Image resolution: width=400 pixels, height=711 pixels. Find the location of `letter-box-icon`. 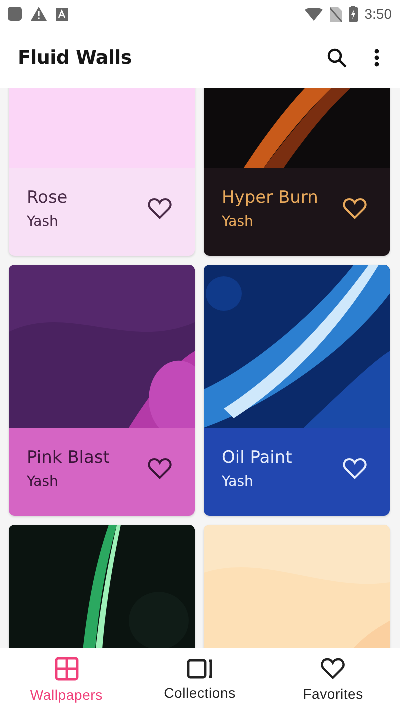

letter-box-icon is located at coordinates (62, 14).